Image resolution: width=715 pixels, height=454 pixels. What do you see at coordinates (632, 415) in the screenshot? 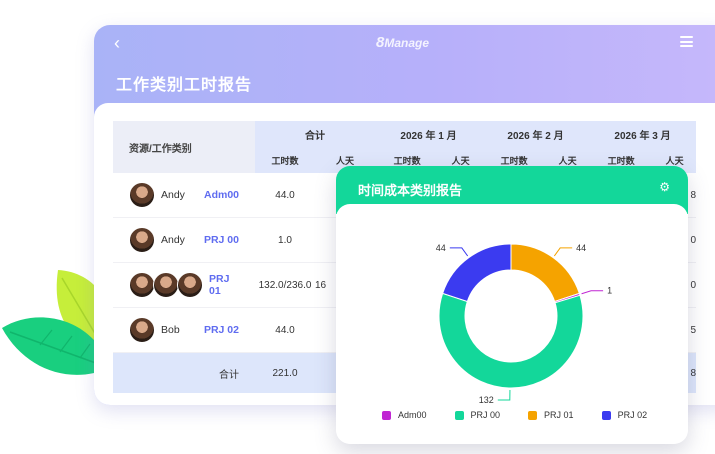
I see `legend-label: PRJ 02` at bounding box center [632, 415].